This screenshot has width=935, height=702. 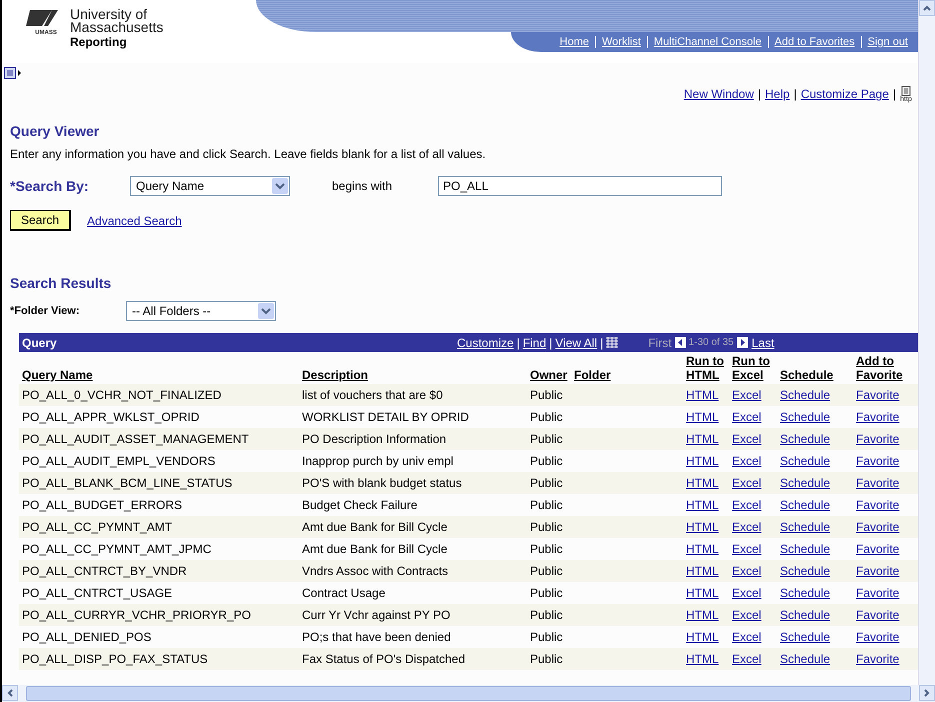 What do you see at coordinates (201, 311) in the screenshot?
I see `folder-select: -- All Folders --` at bounding box center [201, 311].